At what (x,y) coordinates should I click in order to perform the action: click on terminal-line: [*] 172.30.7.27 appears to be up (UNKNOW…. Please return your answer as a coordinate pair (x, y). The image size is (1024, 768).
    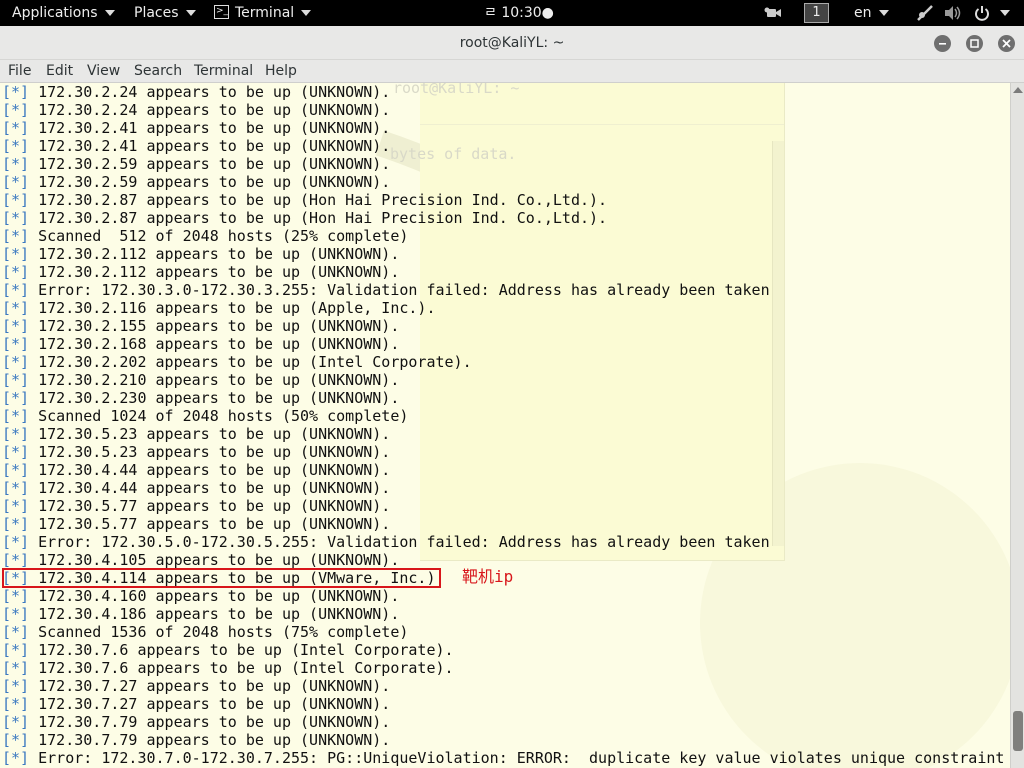
    Looking at the image, I should click on (503, 686).